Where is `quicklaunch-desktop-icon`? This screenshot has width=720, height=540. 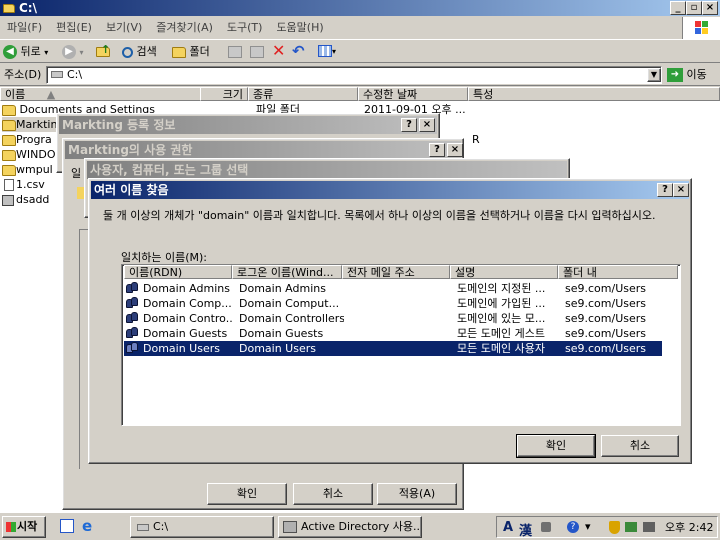
quicklaunch-desktop-icon is located at coordinates (67, 526).